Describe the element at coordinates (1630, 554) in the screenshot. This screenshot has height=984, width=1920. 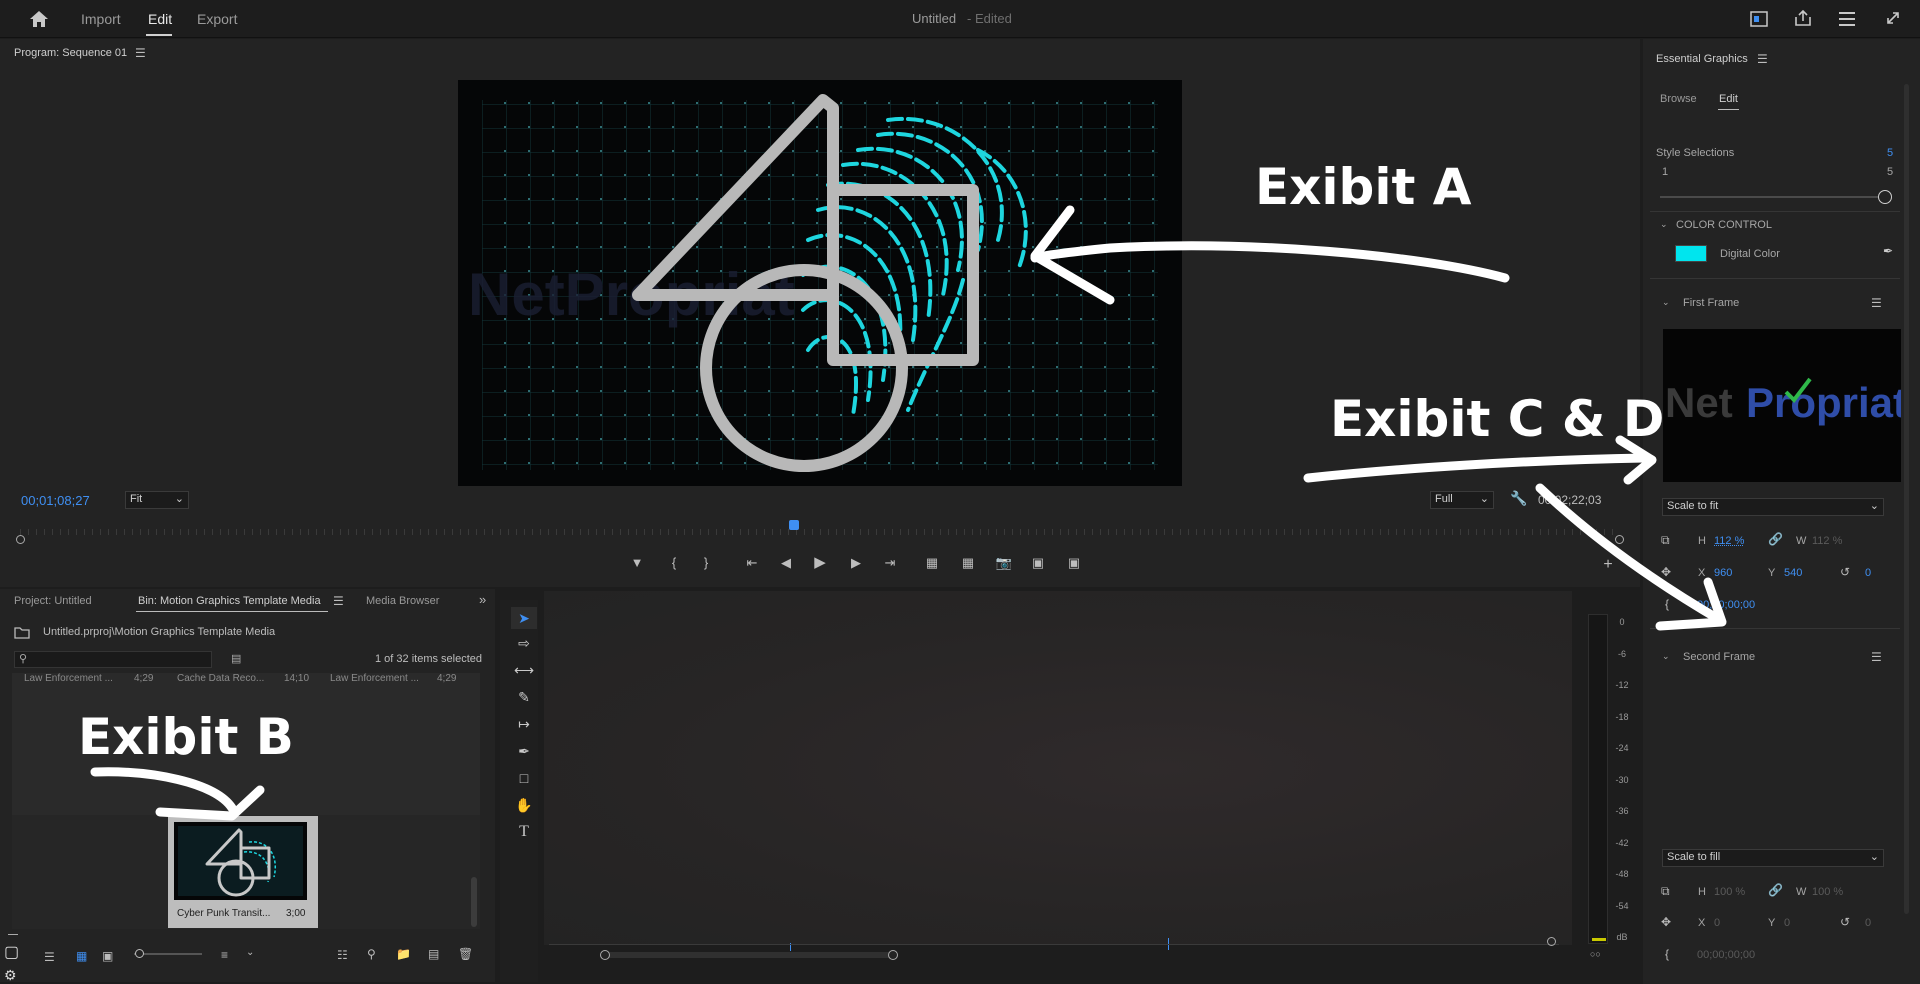
I see `arrow-d-shaft` at that location.